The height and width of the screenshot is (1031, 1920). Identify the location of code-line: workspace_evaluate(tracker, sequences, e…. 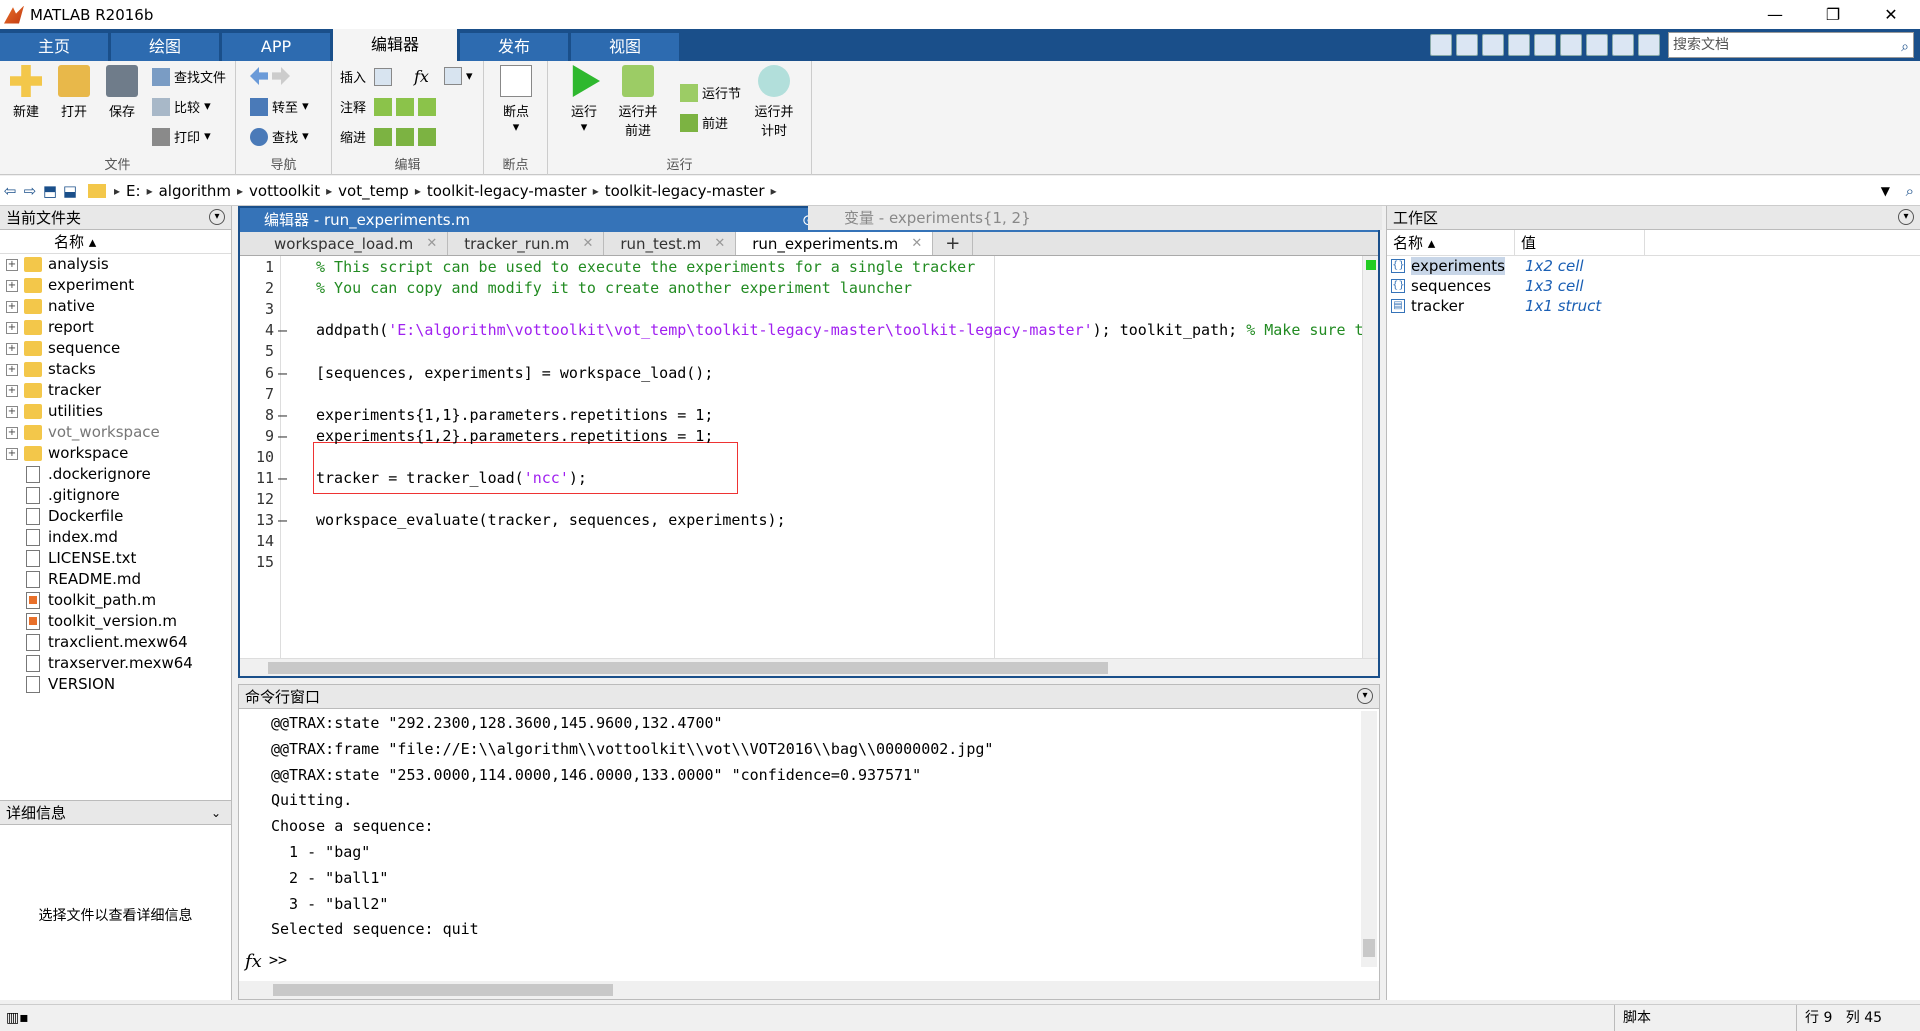
(551, 520).